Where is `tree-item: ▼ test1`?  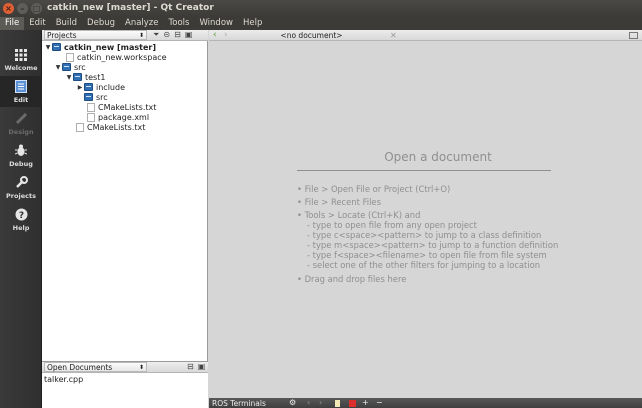 tree-item: ▼ test1 is located at coordinates (85, 77).